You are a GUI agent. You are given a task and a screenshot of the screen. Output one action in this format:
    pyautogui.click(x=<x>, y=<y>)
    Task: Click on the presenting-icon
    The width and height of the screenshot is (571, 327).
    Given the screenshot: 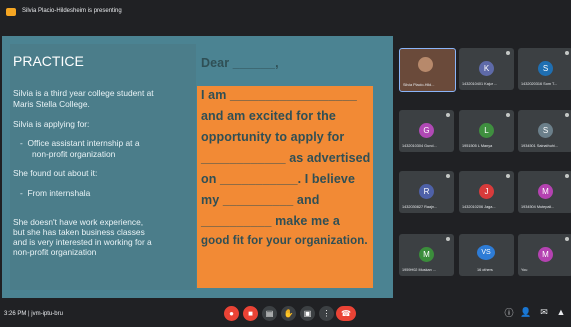 What is the action you would take?
    pyautogui.click(x=11, y=12)
    